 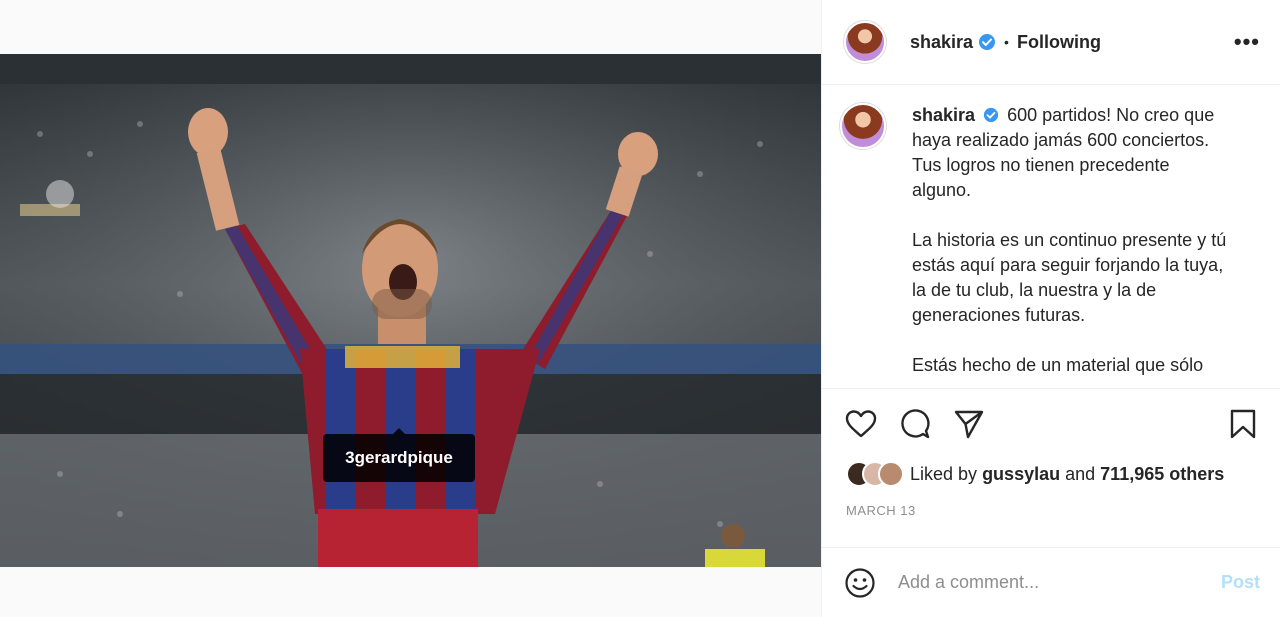 What do you see at coordinates (1162, 474) in the screenshot?
I see `likes-others-link: 711,965 others` at bounding box center [1162, 474].